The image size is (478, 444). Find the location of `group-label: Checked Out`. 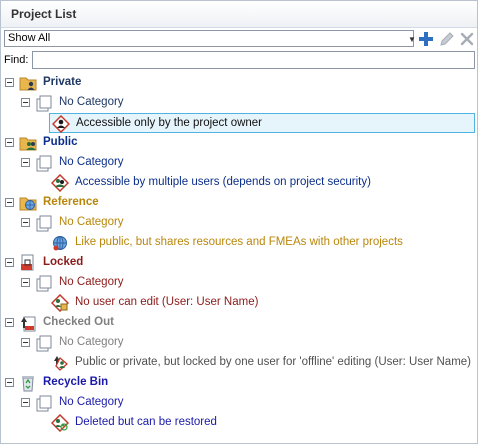

group-label: Checked Out is located at coordinates (78, 322).